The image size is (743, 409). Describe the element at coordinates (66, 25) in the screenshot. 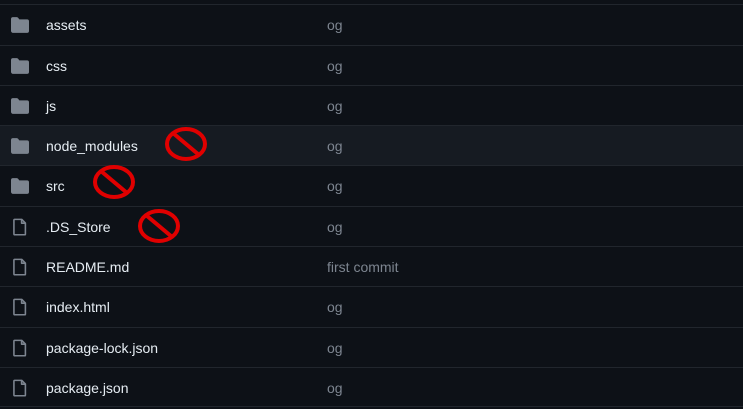

I see `file-name-link: assets` at that location.